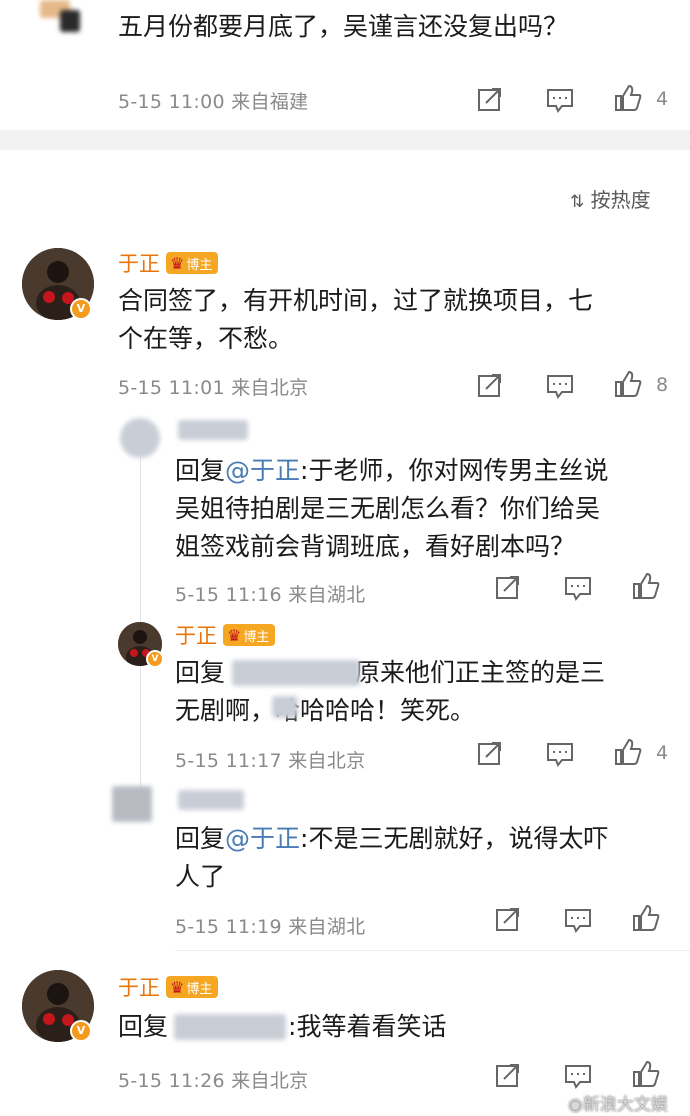 The width and height of the screenshot is (690, 1116). I want to click on reply-text-line3: 姐签戏前会背调班底，看好剧本吗？, so click(375, 546).